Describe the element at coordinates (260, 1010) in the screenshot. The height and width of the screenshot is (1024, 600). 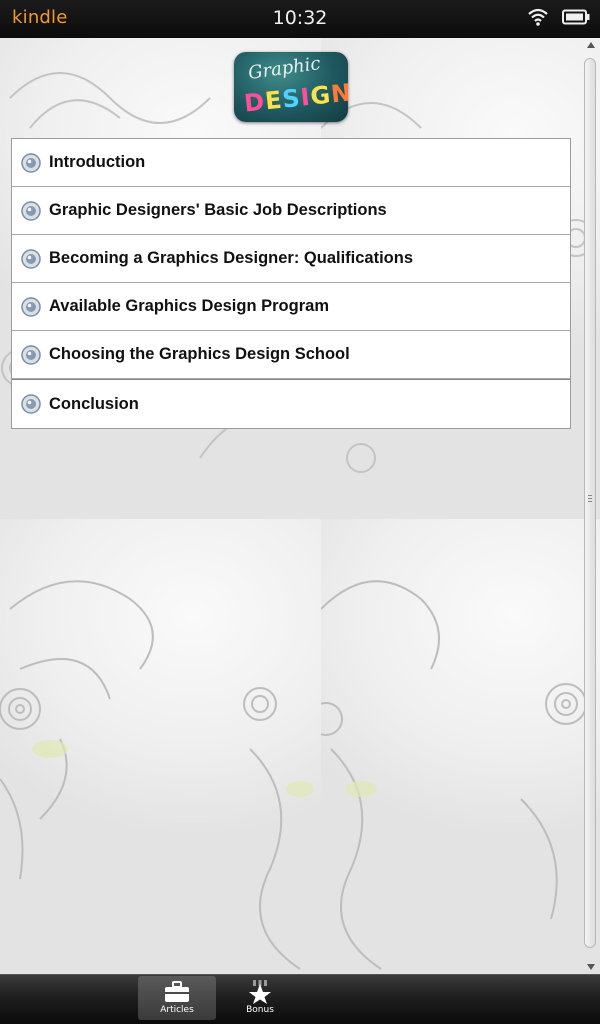
I see `tab-label: Bonus` at that location.